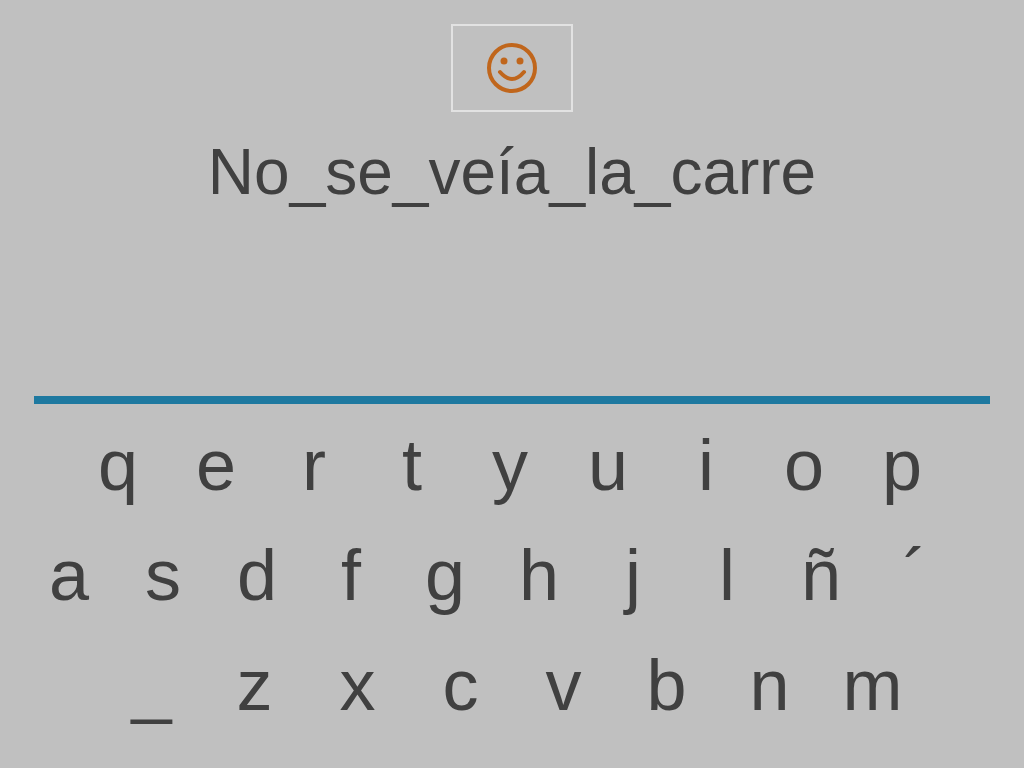 The width and height of the screenshot is (1024, 768). What do you see at coordinates (633, 575) in the screenshot?
I see `letter-key: j` at bounding box center [633, 575].